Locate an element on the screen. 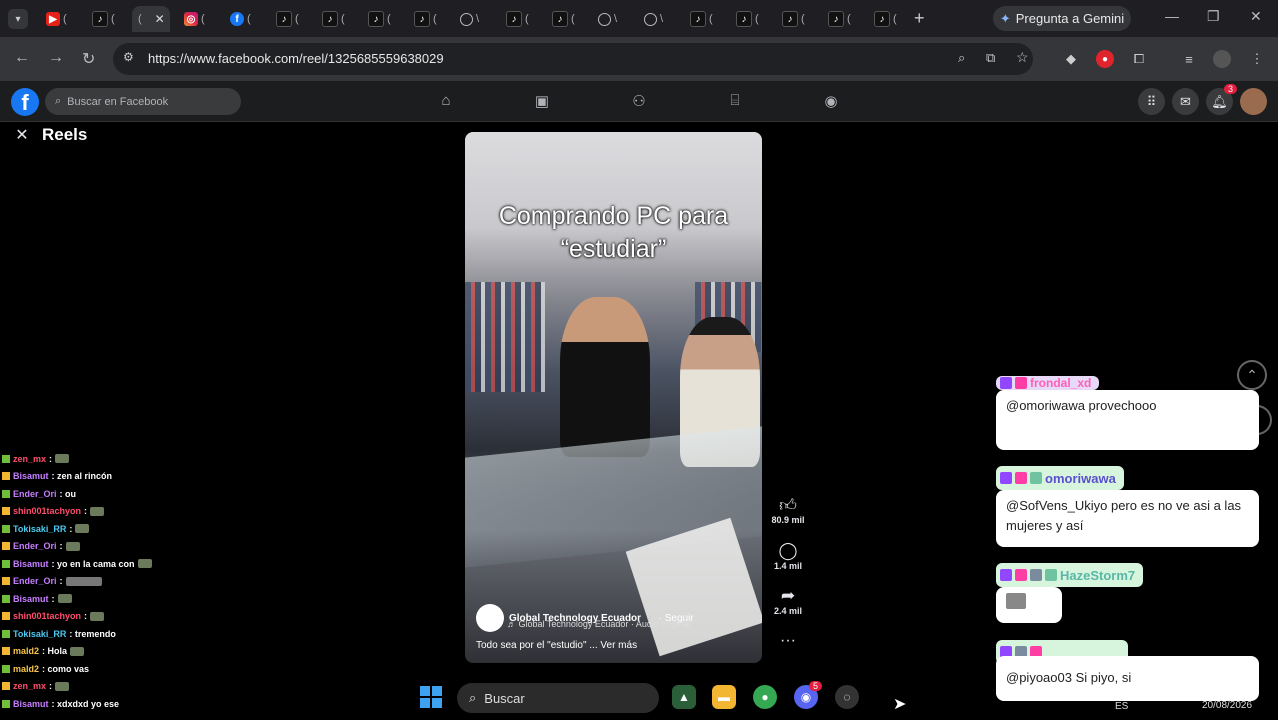 This screenshot has width=1278, height=720. adblock-icon: ● is located at coordinates (1105, 59).